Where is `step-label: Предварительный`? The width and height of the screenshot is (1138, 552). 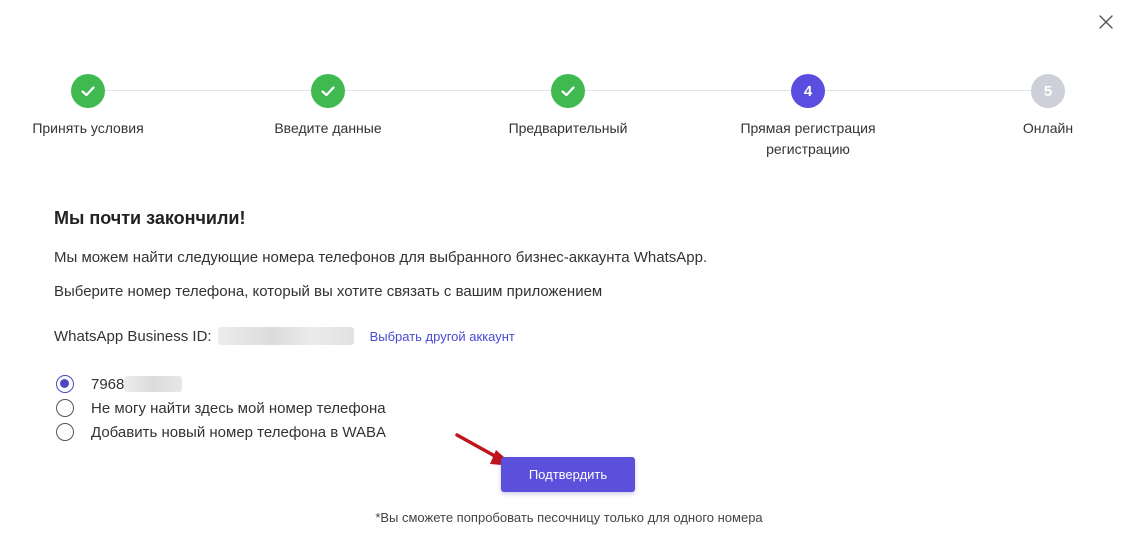 step-label: Предварительный is located at coordinates (568, 128).